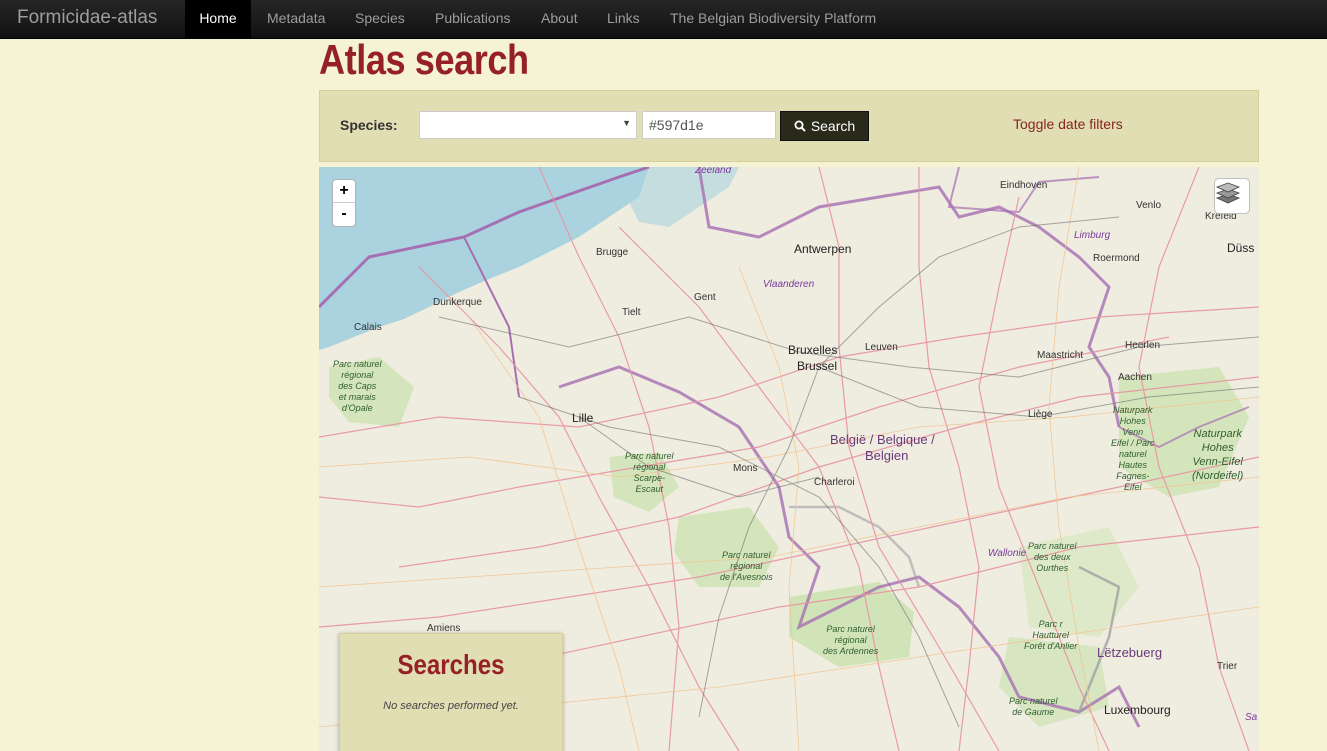 The width and height of the screenshot is (1327, 751). I want to click on map-label-gent: Gent, so click(705, 297).